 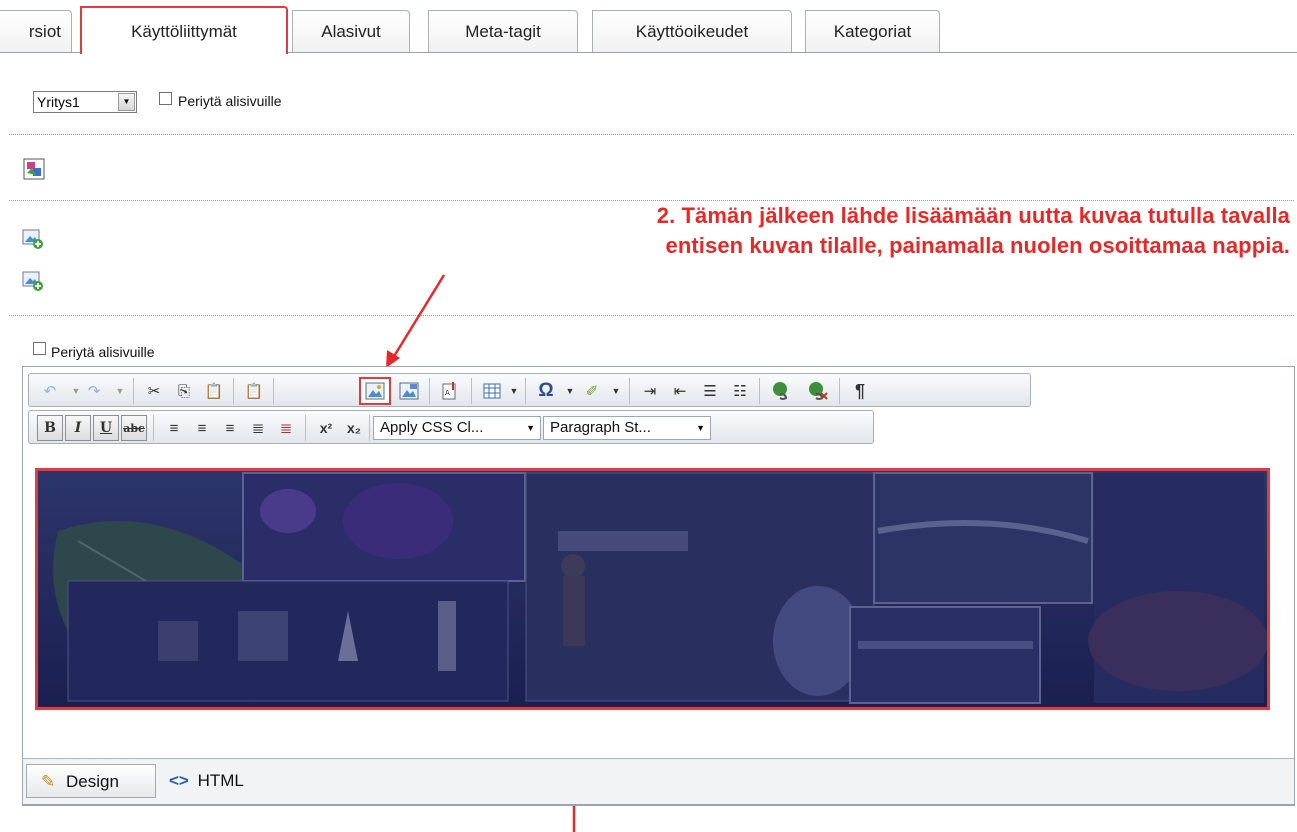 What do you see at coordinates (134, 428) in the screenshot?
I see `strikethrough-button: abc` at bounding box center [134, 428].